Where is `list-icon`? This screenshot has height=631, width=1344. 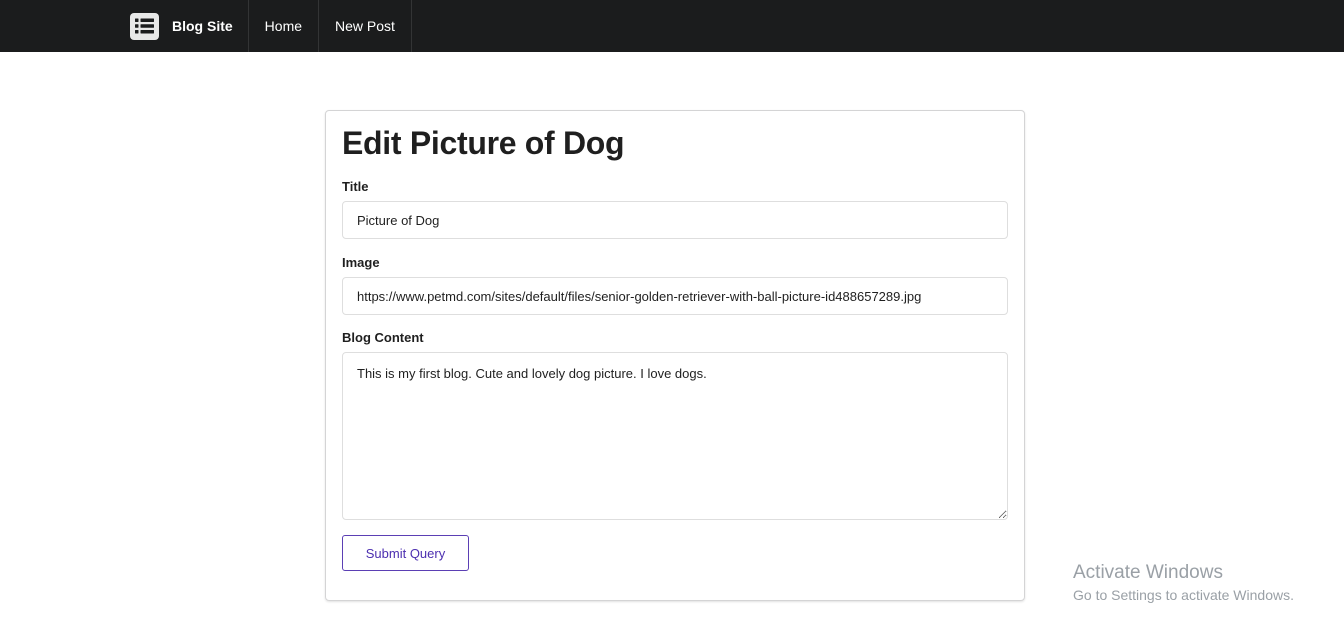 list-icon is located at coordinates (144, 26).